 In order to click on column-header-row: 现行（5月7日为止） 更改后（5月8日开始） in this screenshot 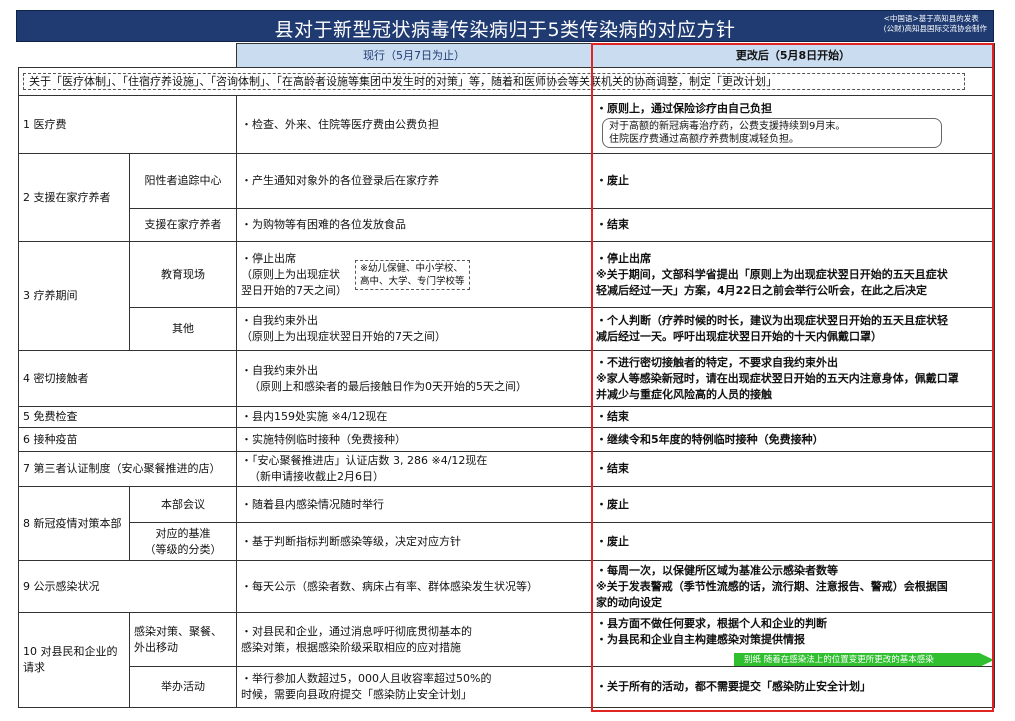, I will do `click(506, 55)`.